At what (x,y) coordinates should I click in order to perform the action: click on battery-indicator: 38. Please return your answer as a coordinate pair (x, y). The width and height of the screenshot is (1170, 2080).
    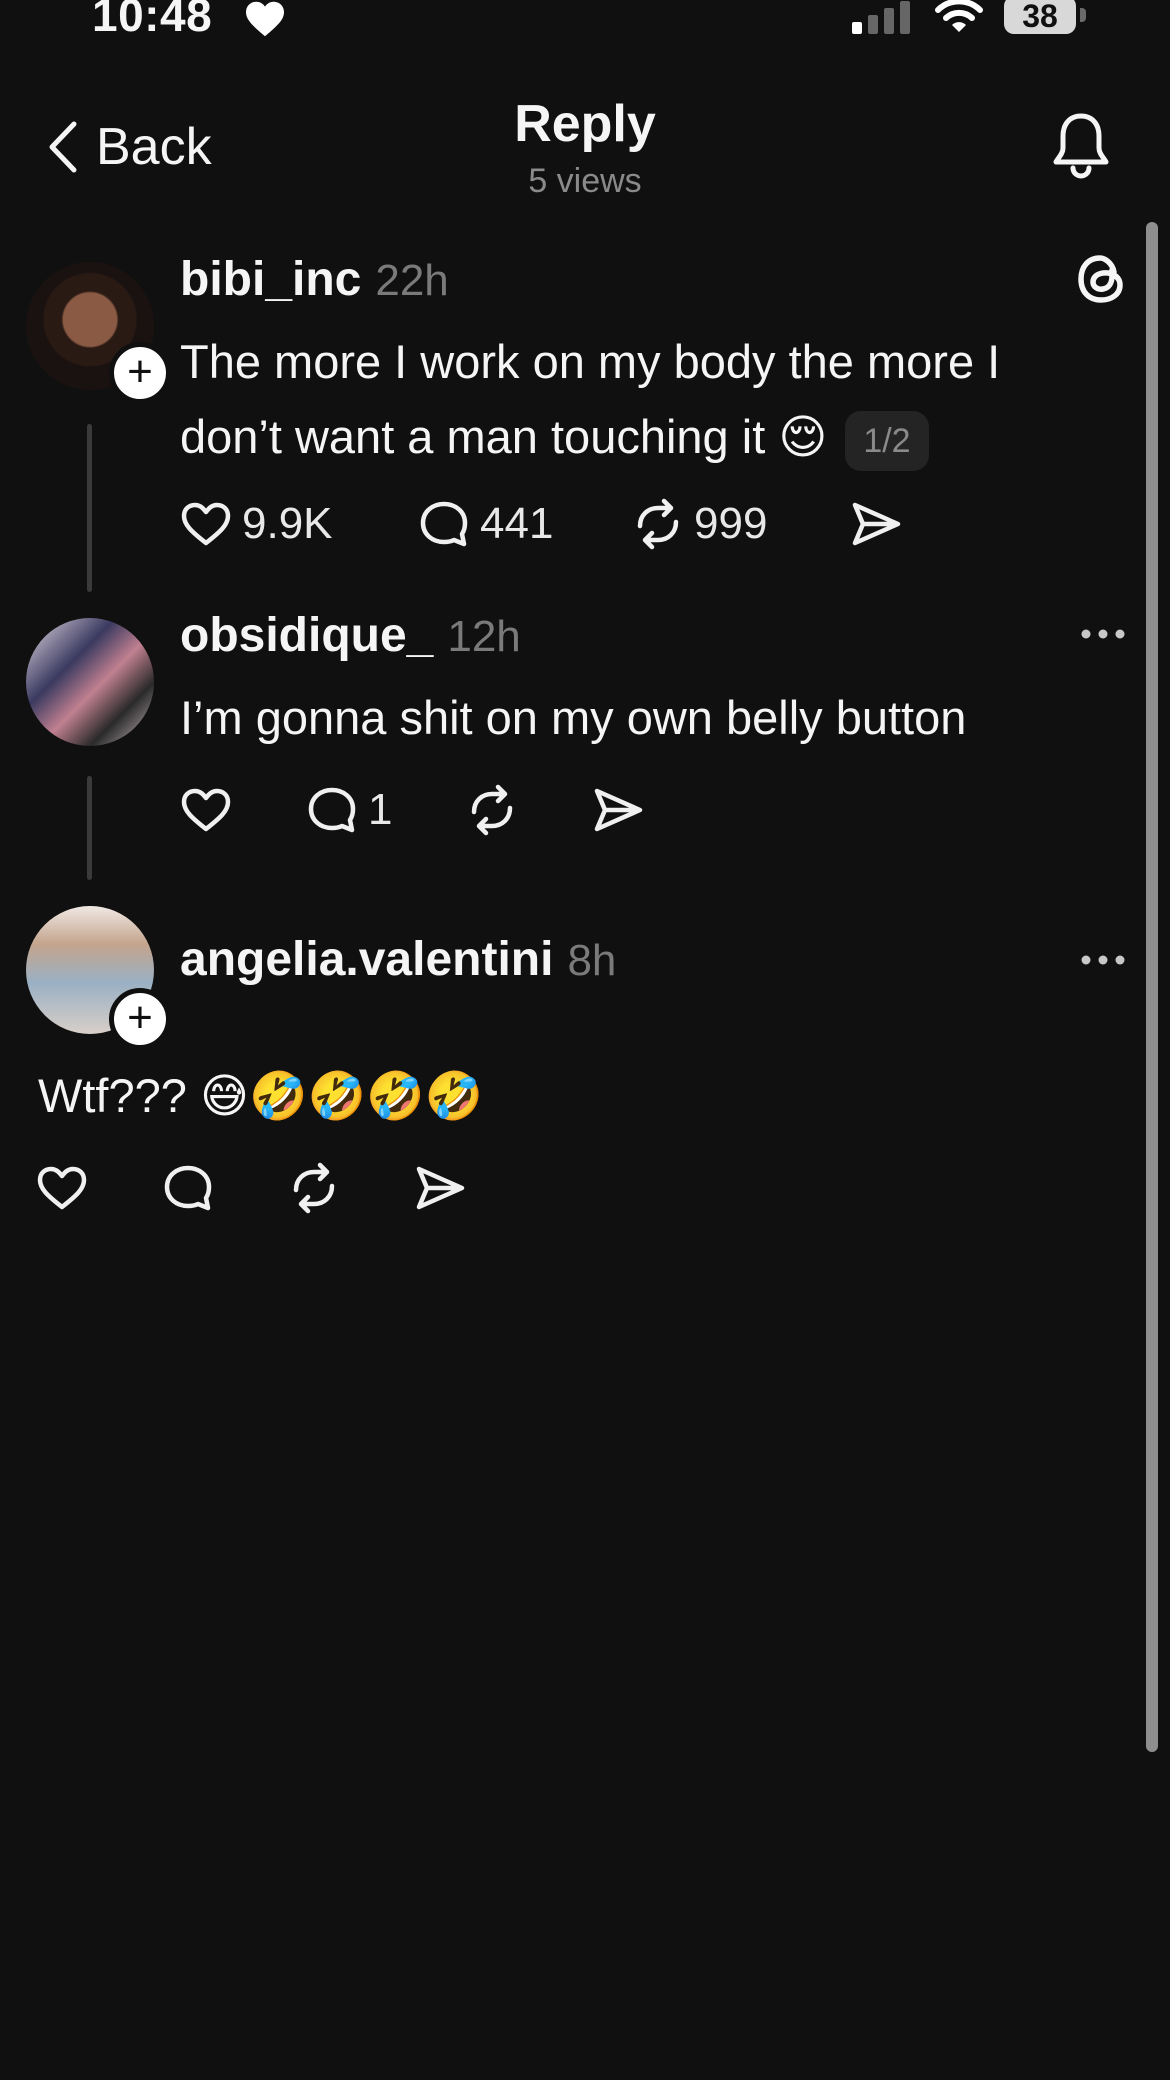
    Looking at the image, I should click on (1047, 19).